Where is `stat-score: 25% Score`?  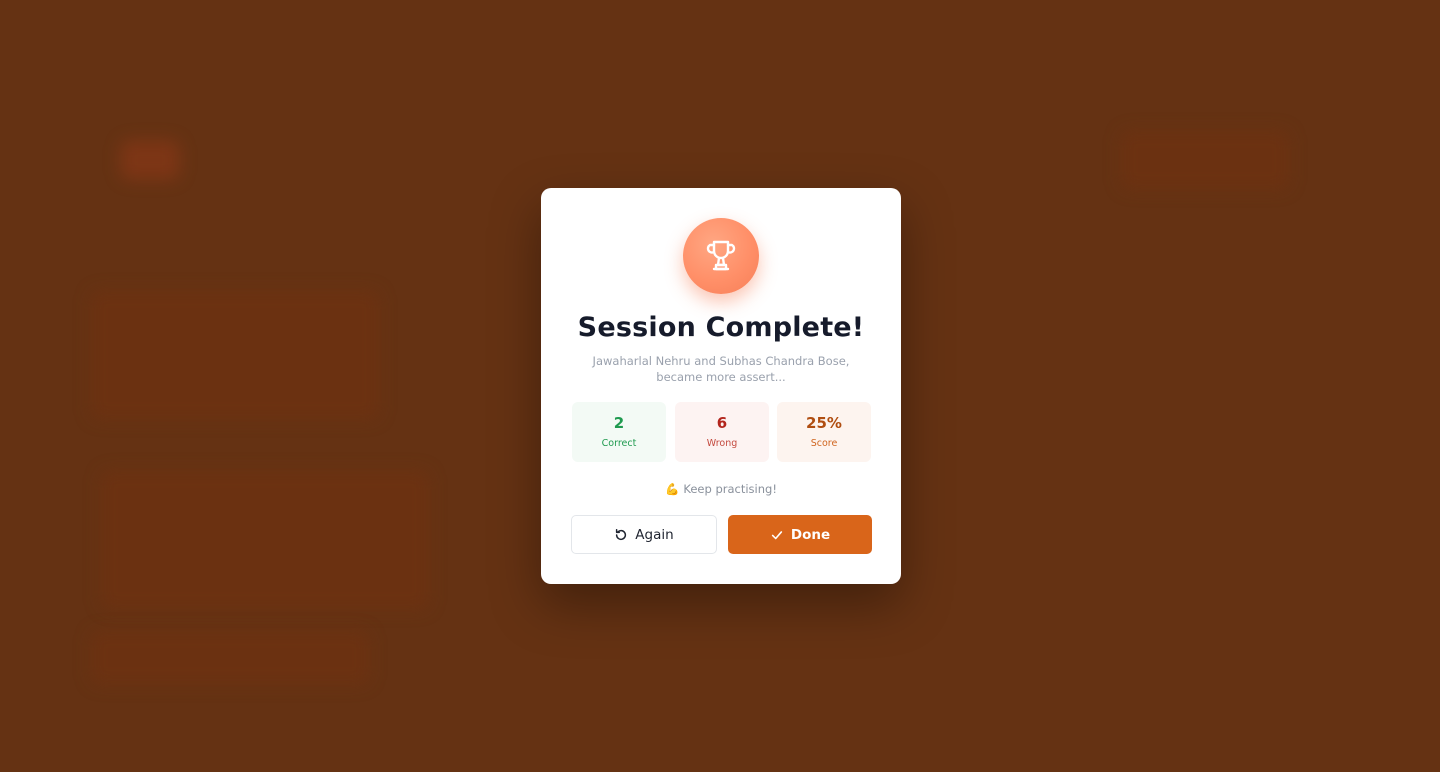
stat-score: 25% Score is located at coordinates (824, 432).